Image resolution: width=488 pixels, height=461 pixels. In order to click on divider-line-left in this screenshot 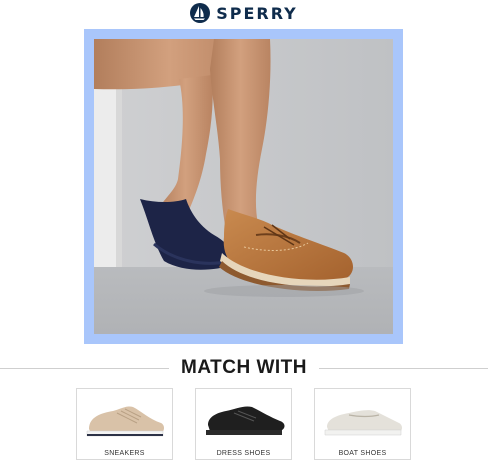, I will do `click(84, 368)`.